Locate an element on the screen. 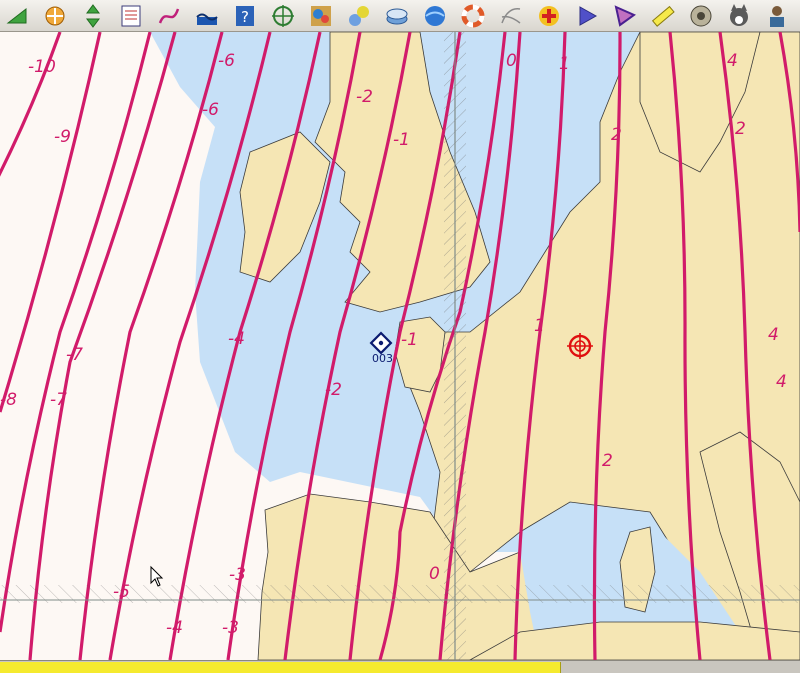 The width and height of the screenshot is (800, 673). ruler-button is located at coordinates (663, 16).